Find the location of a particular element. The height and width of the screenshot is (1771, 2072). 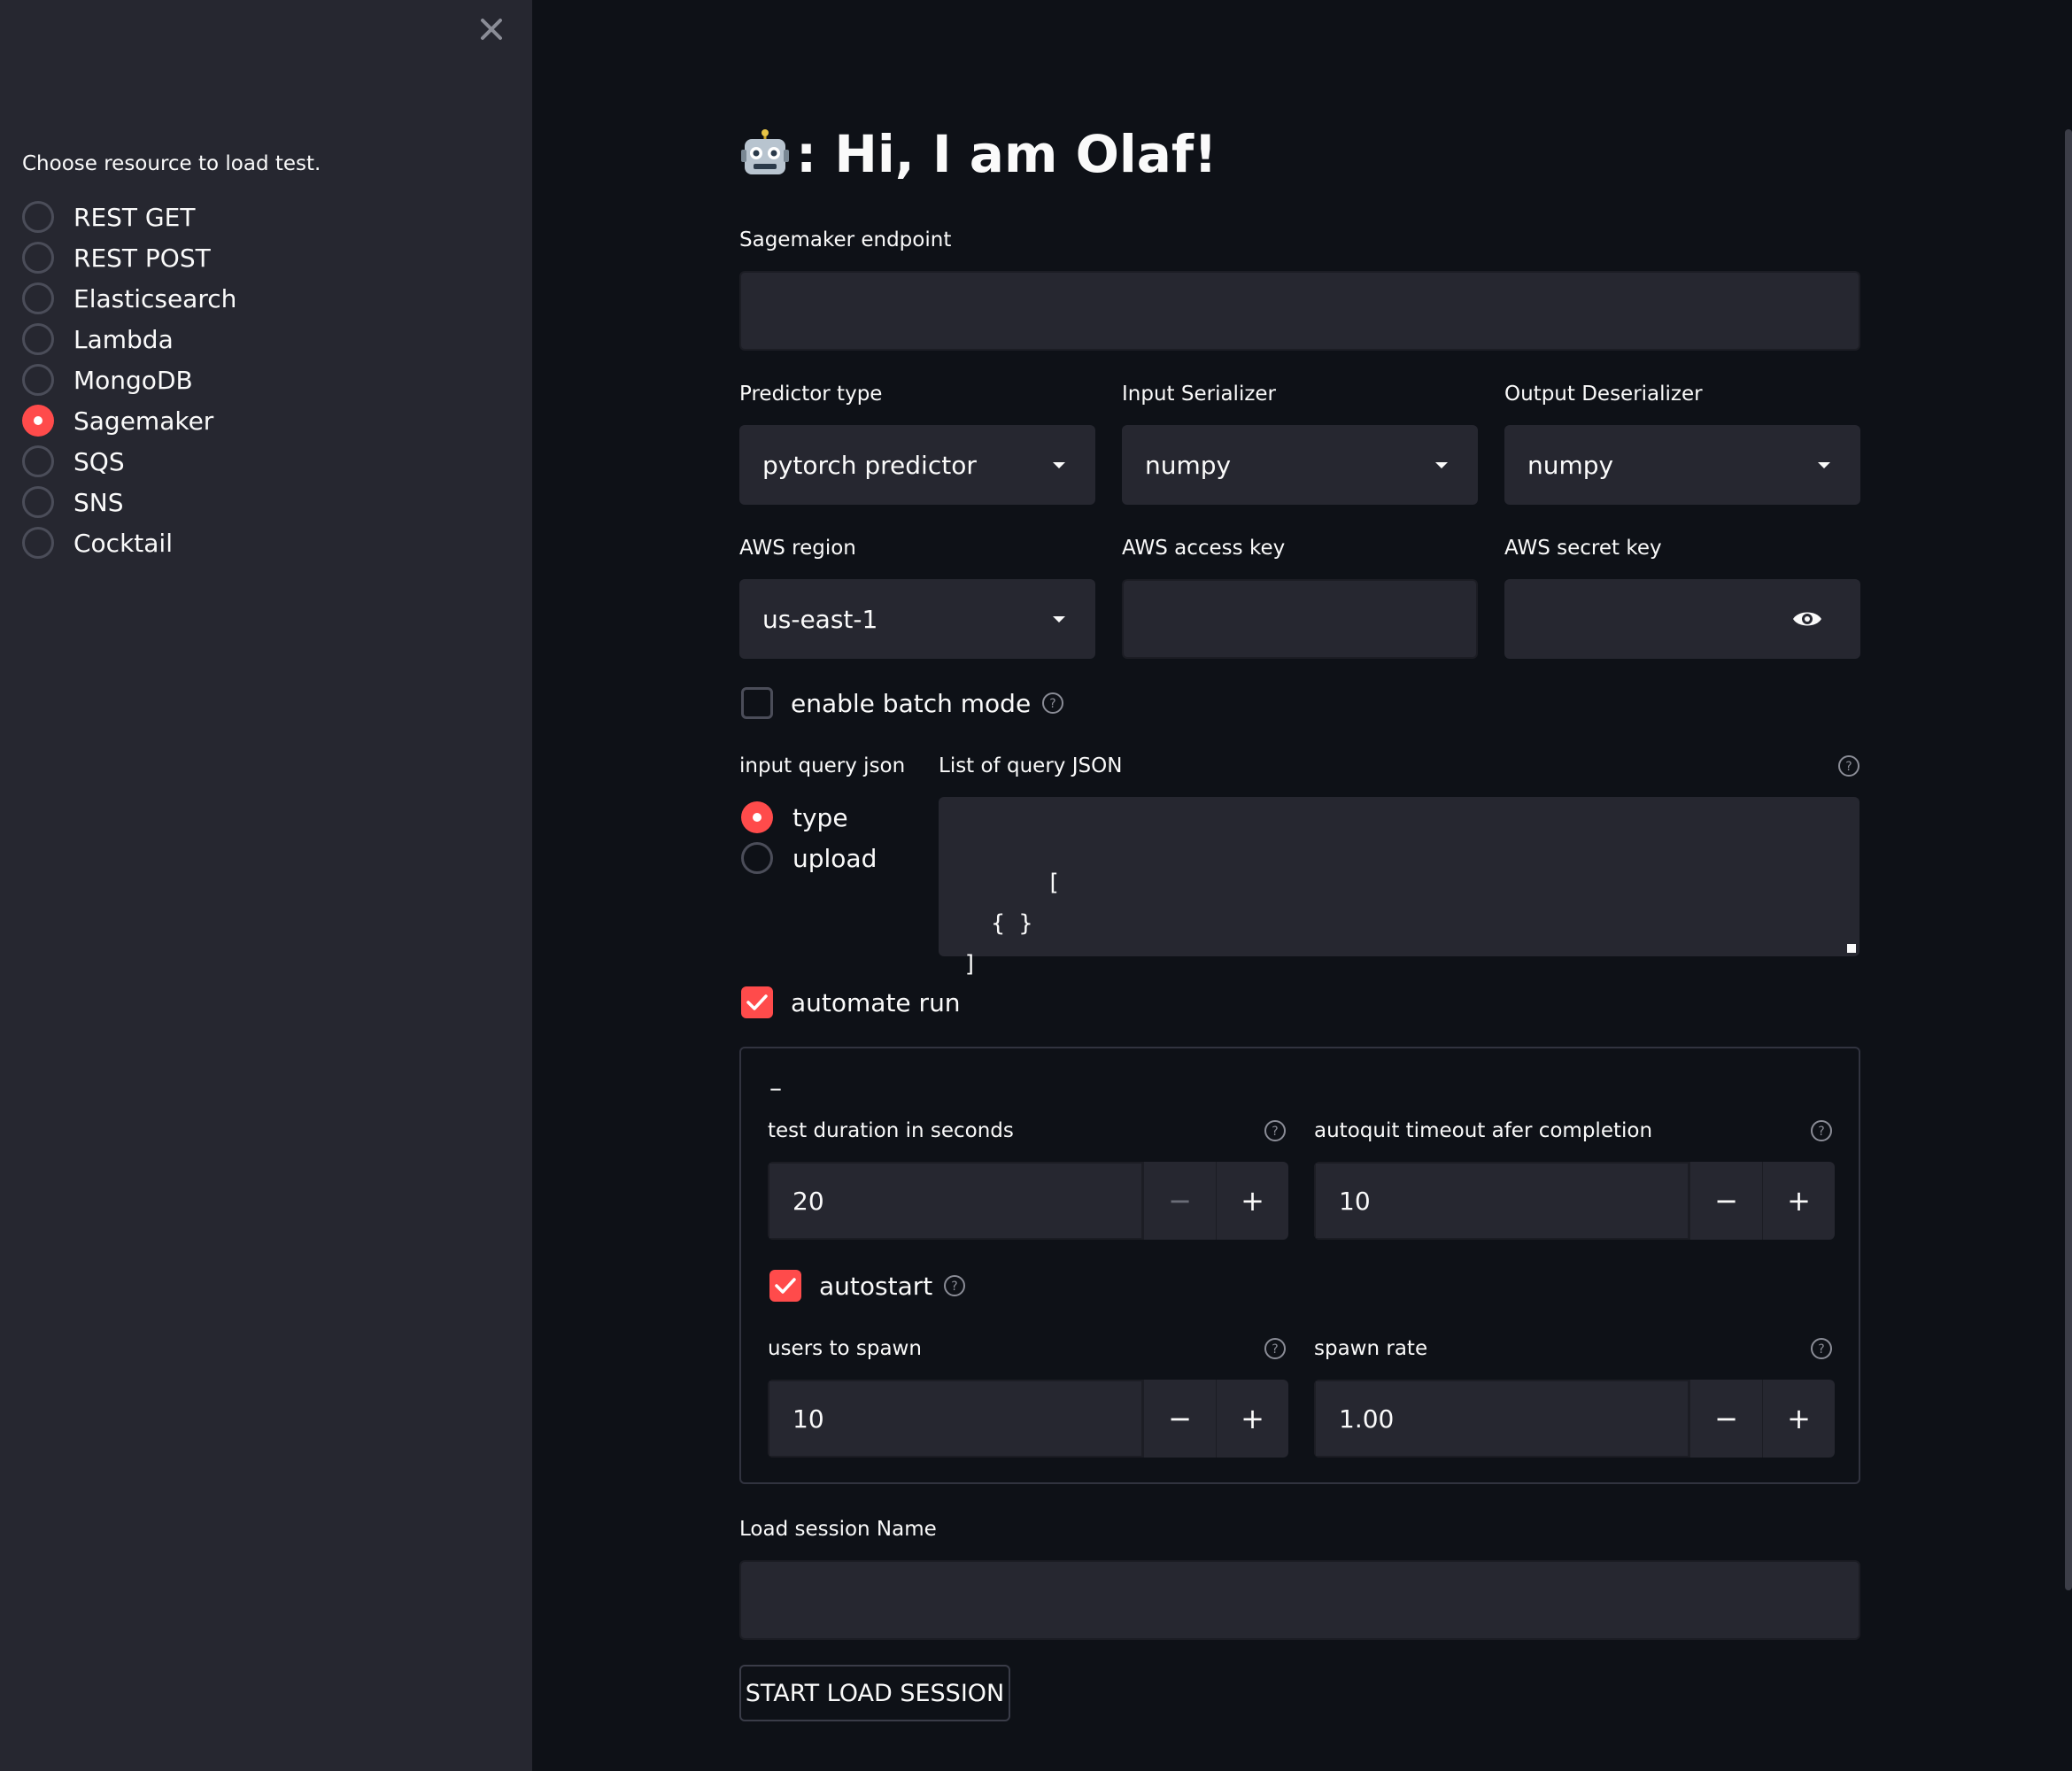

resource-option-elasticsearch: Elasticsearch is located at coordinates (129, 298).